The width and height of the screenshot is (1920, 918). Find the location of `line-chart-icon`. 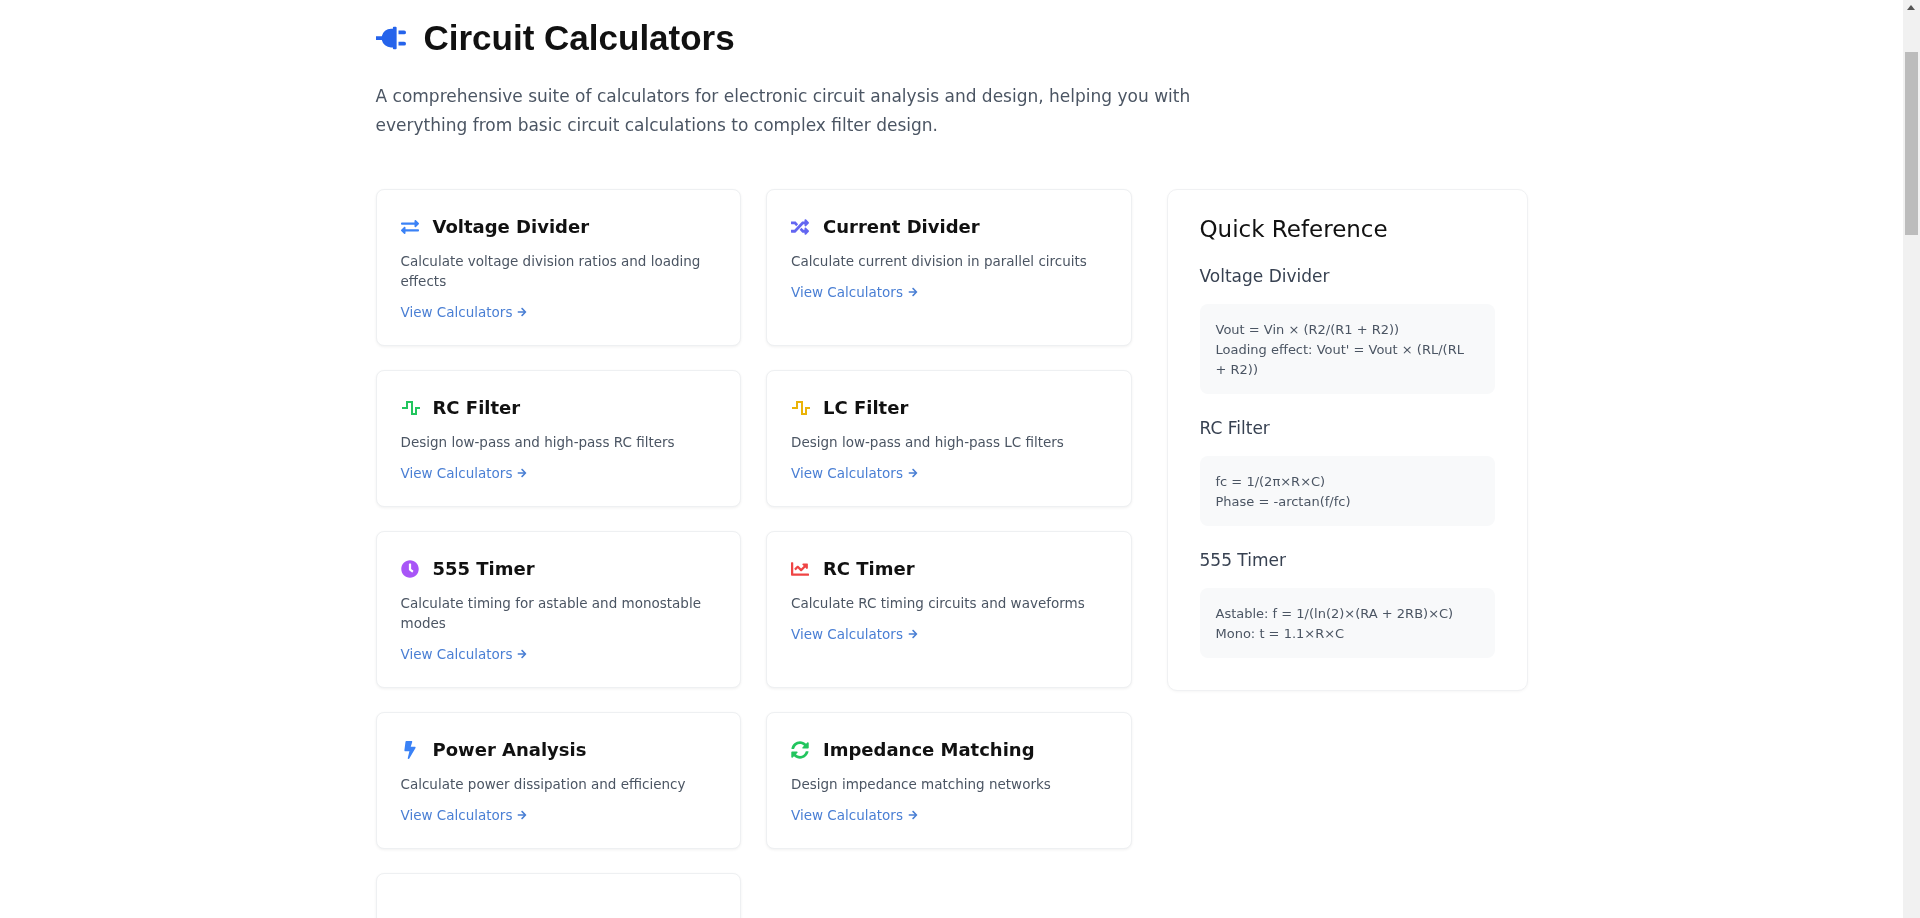

line-chart-icon is located at coordinates (800, 568).